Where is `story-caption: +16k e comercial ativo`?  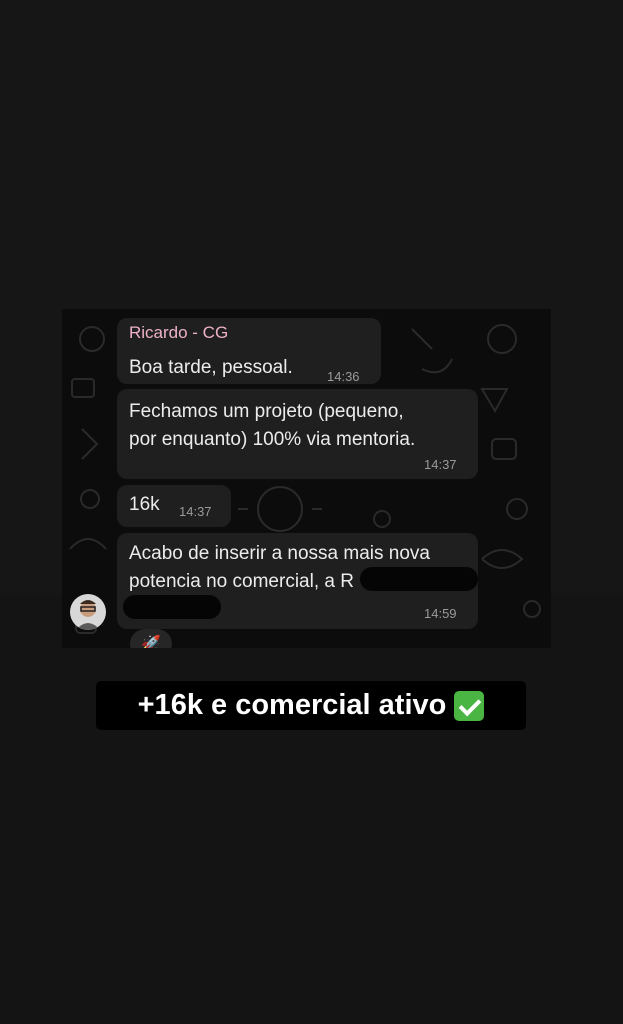
story-caption: +16k e comercial ativo is located at coordinates (311, 705).